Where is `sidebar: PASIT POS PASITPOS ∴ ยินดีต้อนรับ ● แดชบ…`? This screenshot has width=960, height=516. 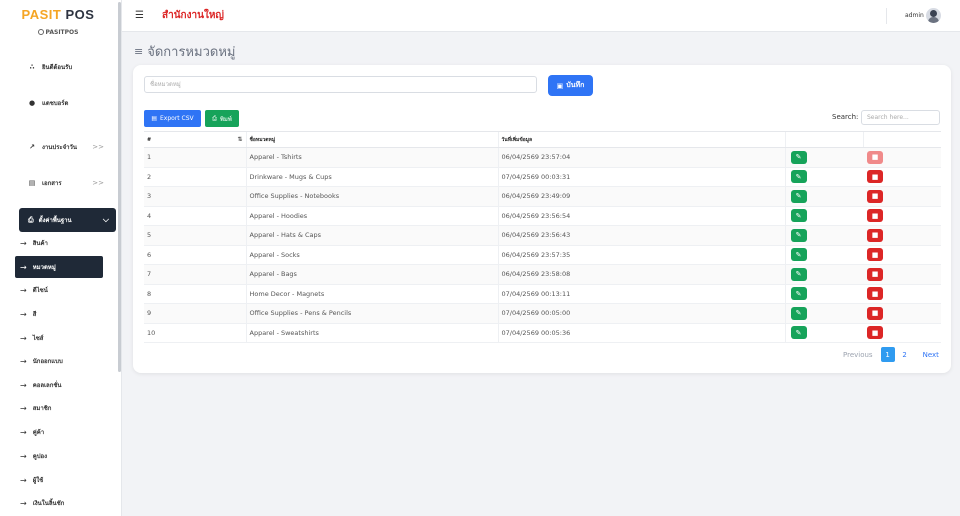
sidebar: PASIT POS PASITPOS ∴ ยินดีต้อนรับ ● แดชบ… is located at coordinates (61, 258).